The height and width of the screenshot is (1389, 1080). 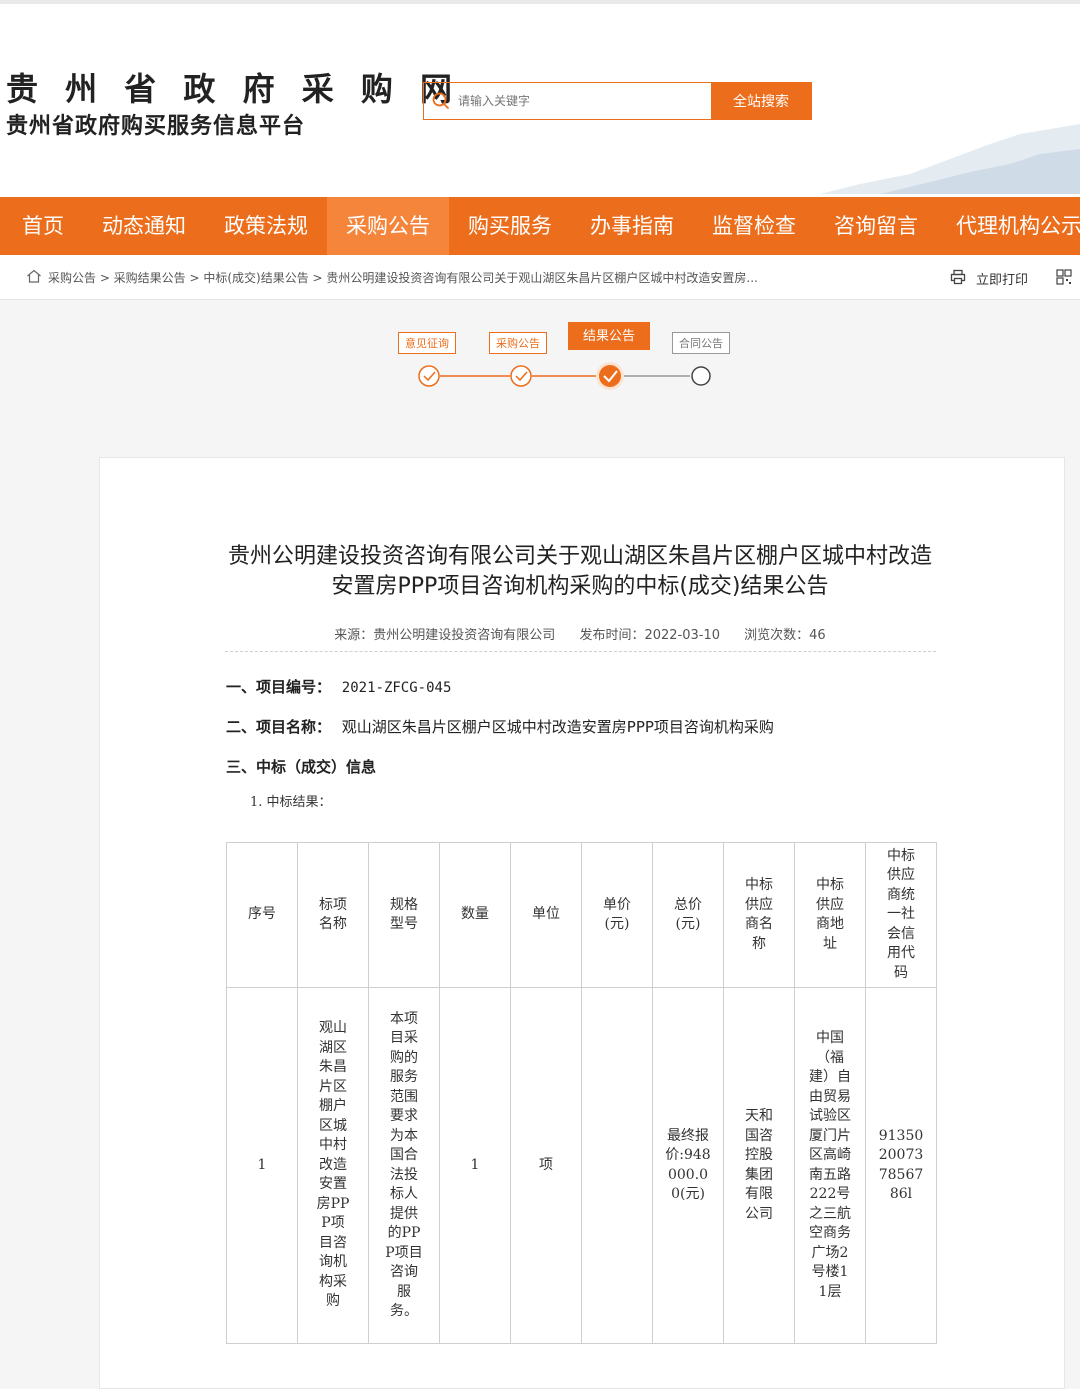 What do you see at coordinates (701, 343) in the screenshot?
I see `step-contract: 合同公告` at bounding box center [701, 343].